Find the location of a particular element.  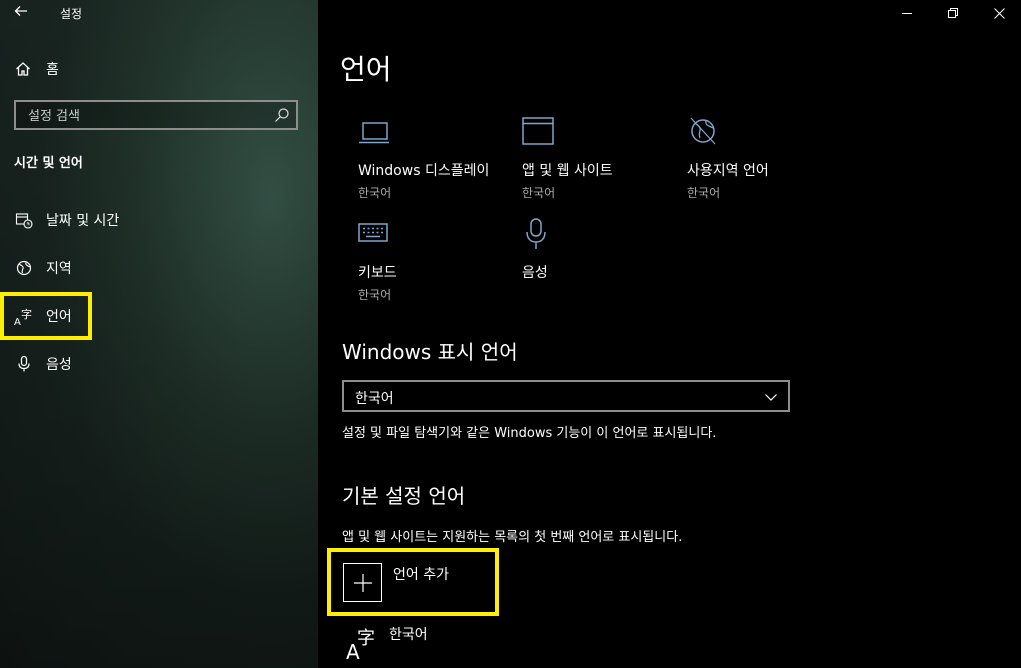

laptop-icon is located at coordinates (374, 133).